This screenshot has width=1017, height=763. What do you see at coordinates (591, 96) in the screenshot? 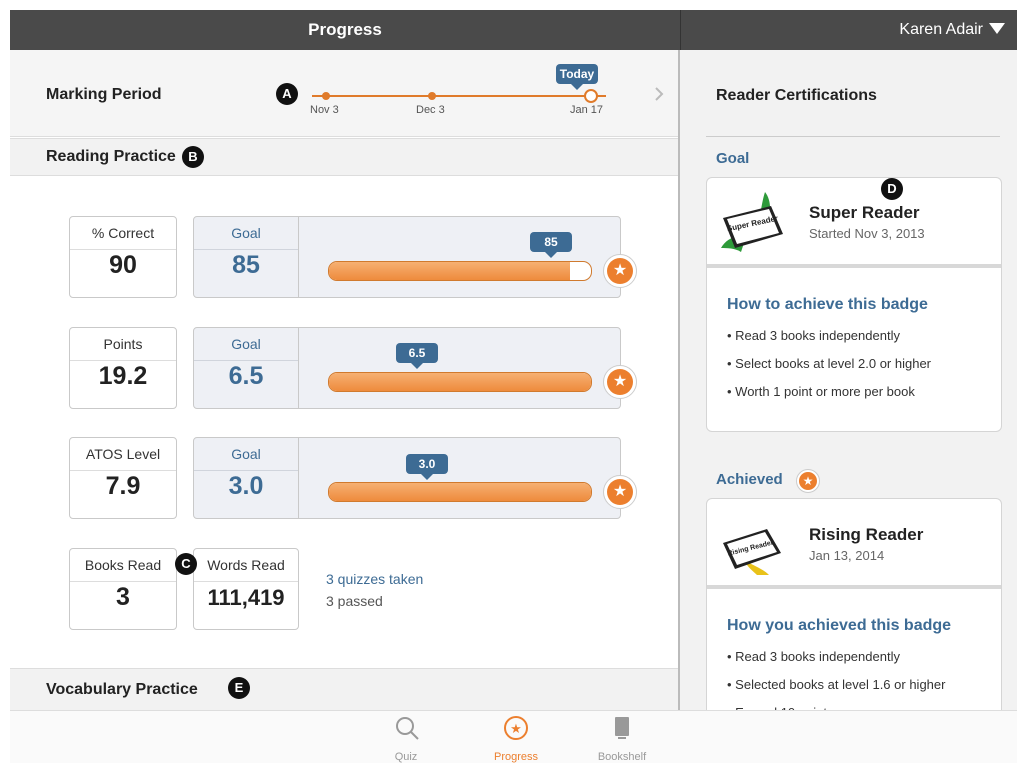
I see `timeline-dot-today` at bounding box center [591, 96].